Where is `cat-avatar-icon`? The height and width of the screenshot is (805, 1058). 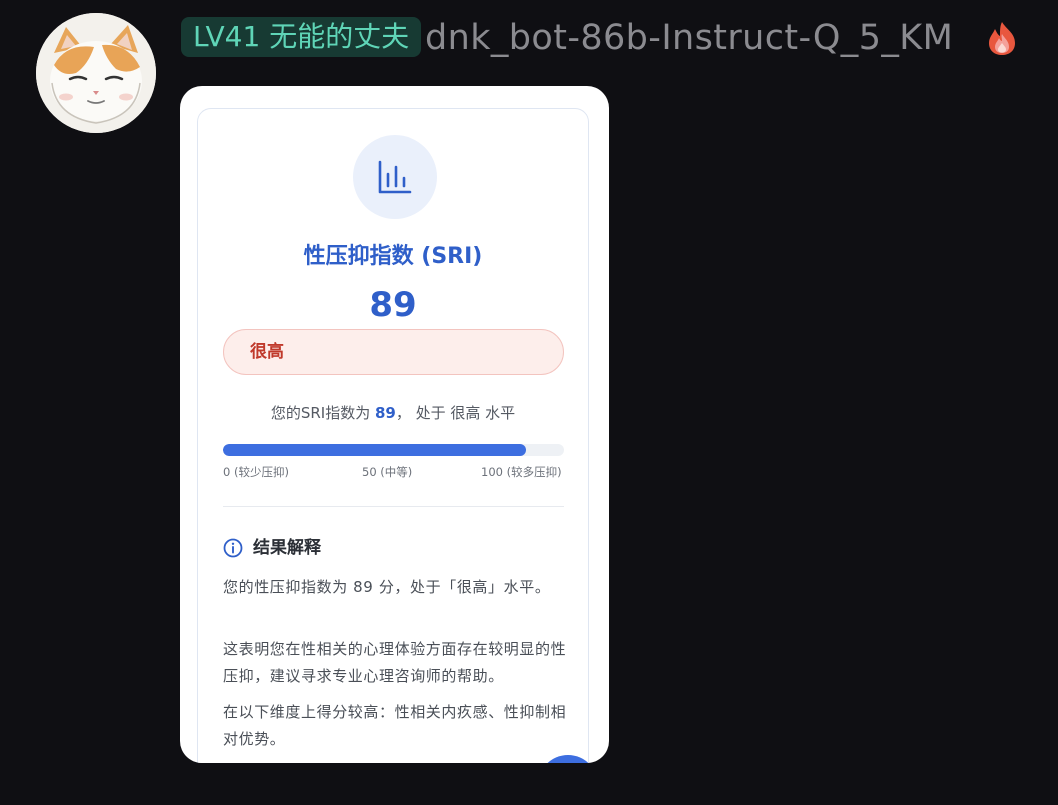
cat-avatar-icon is located at coordinates (96, 73).